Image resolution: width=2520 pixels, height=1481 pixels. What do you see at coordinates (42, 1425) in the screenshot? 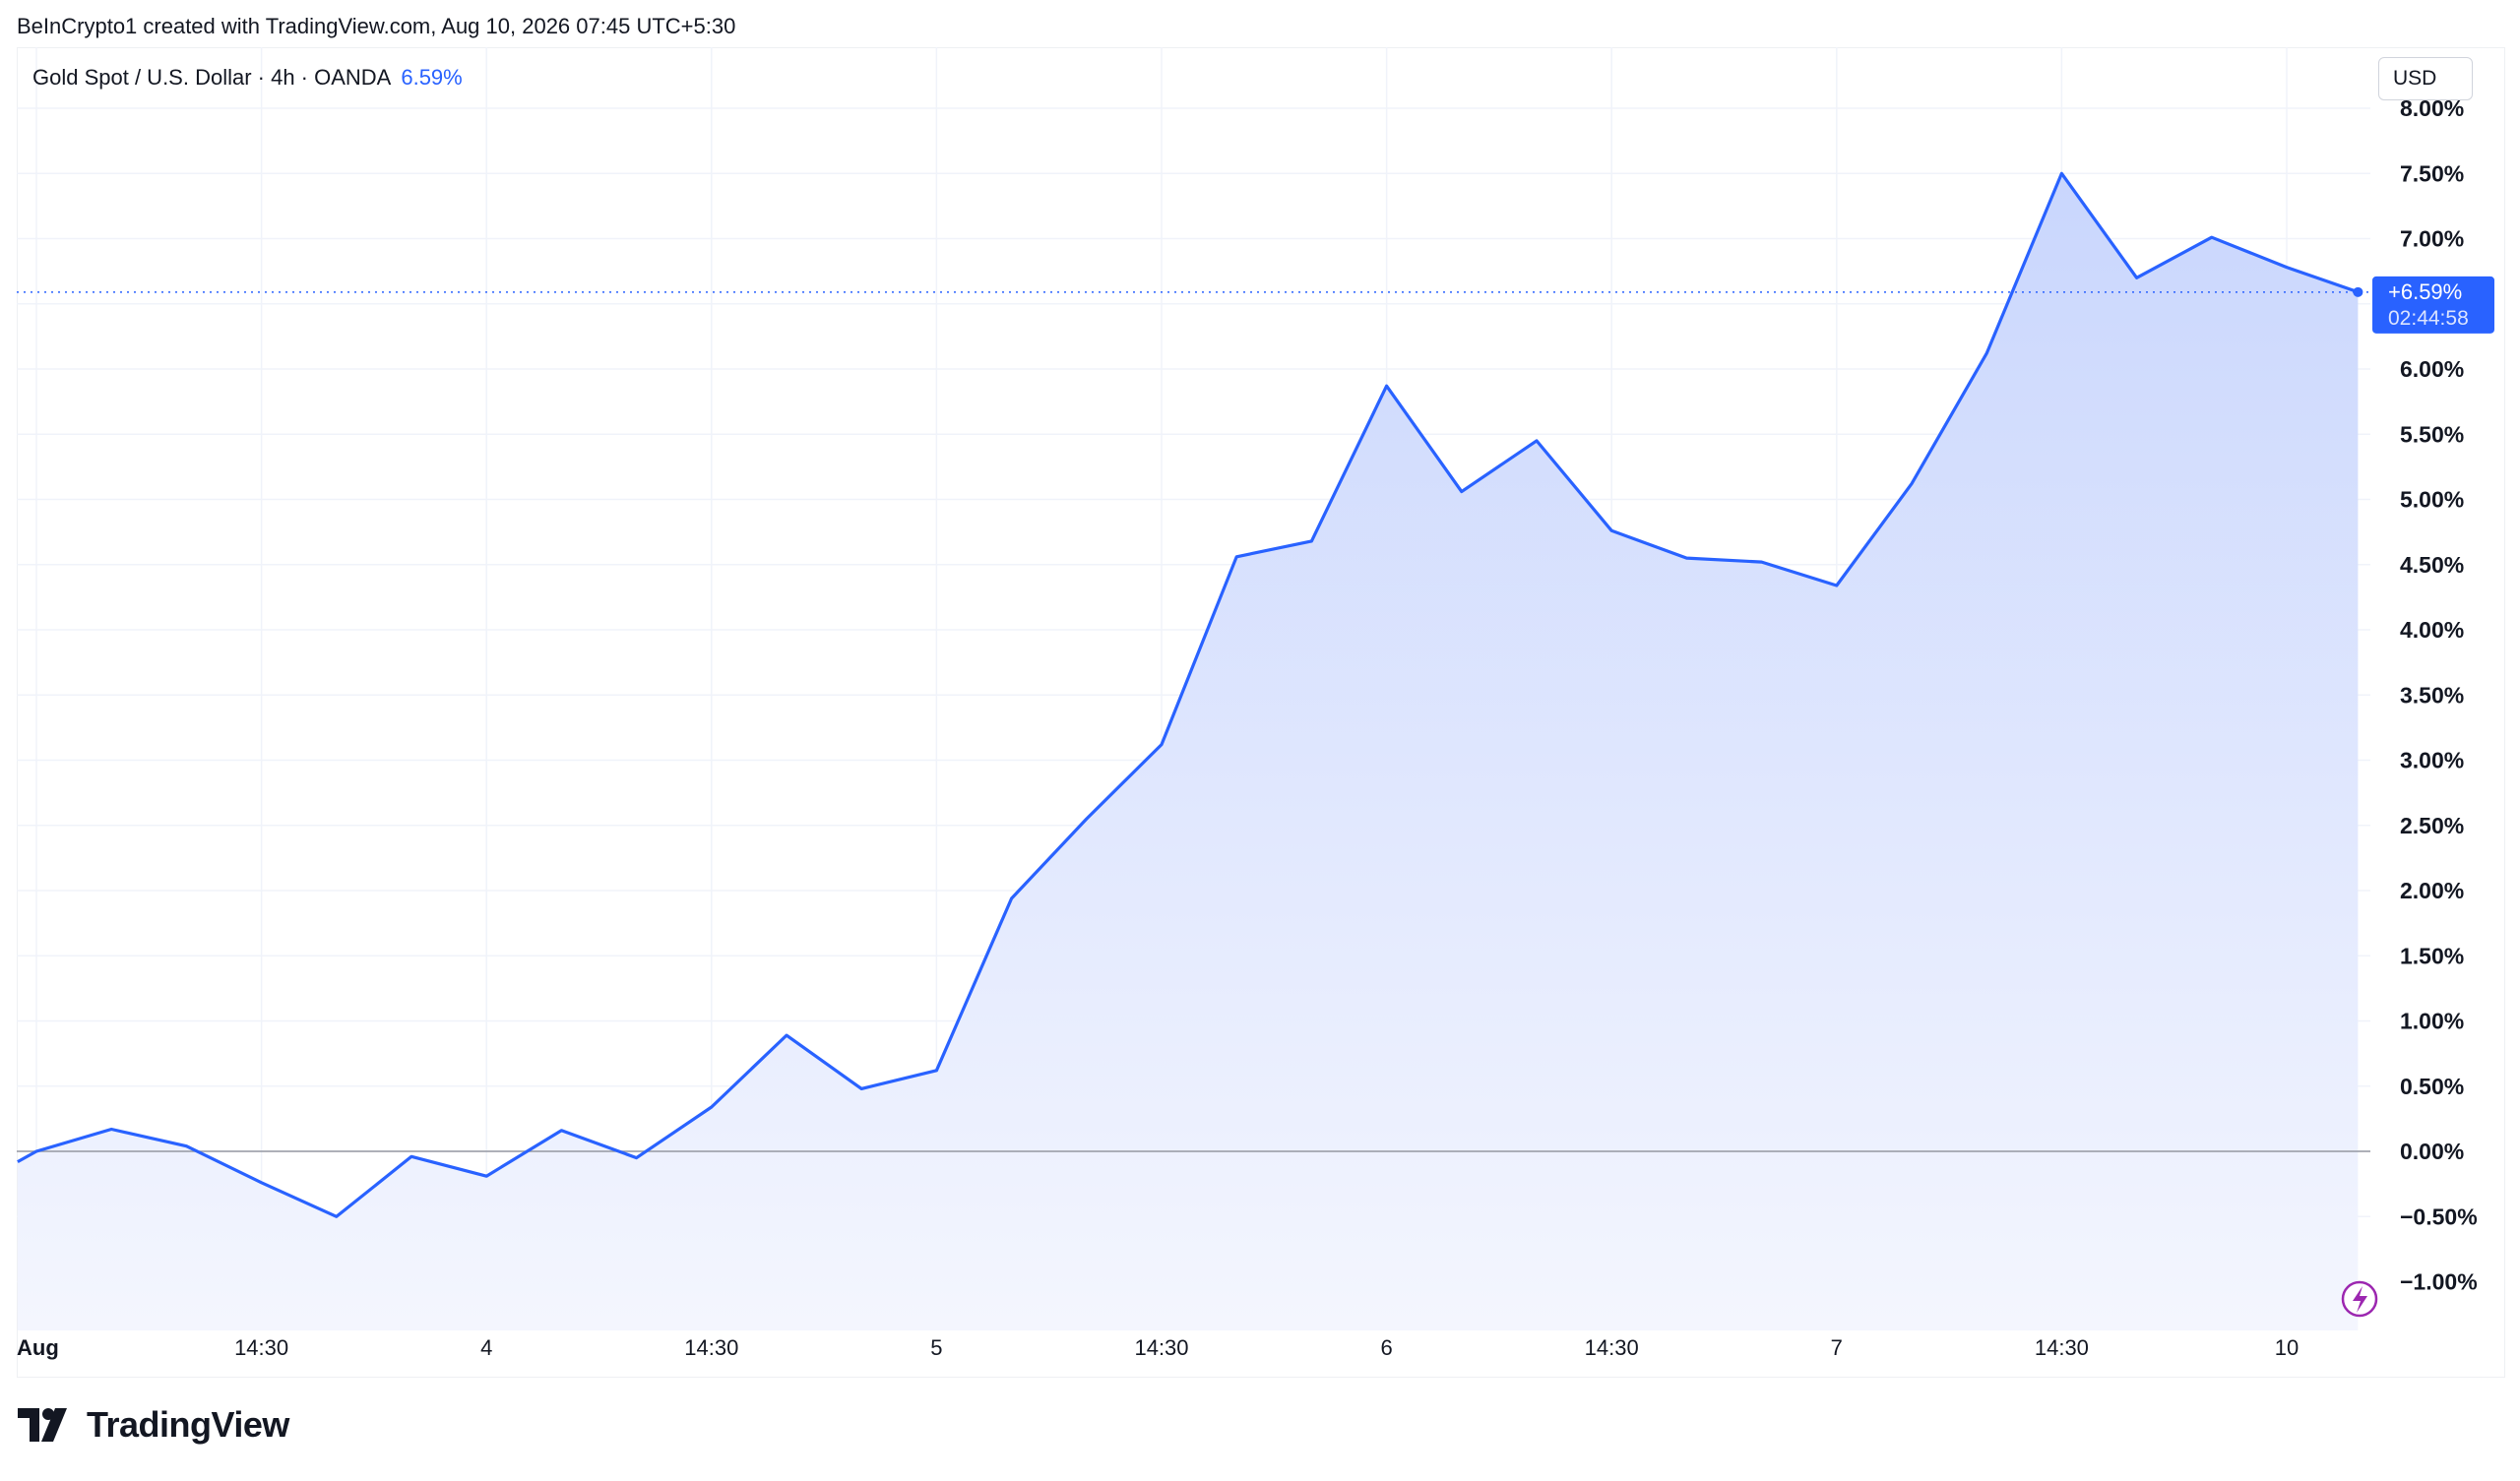
I see `tradingview-logo-icon` at bounding box center [42, 1425].